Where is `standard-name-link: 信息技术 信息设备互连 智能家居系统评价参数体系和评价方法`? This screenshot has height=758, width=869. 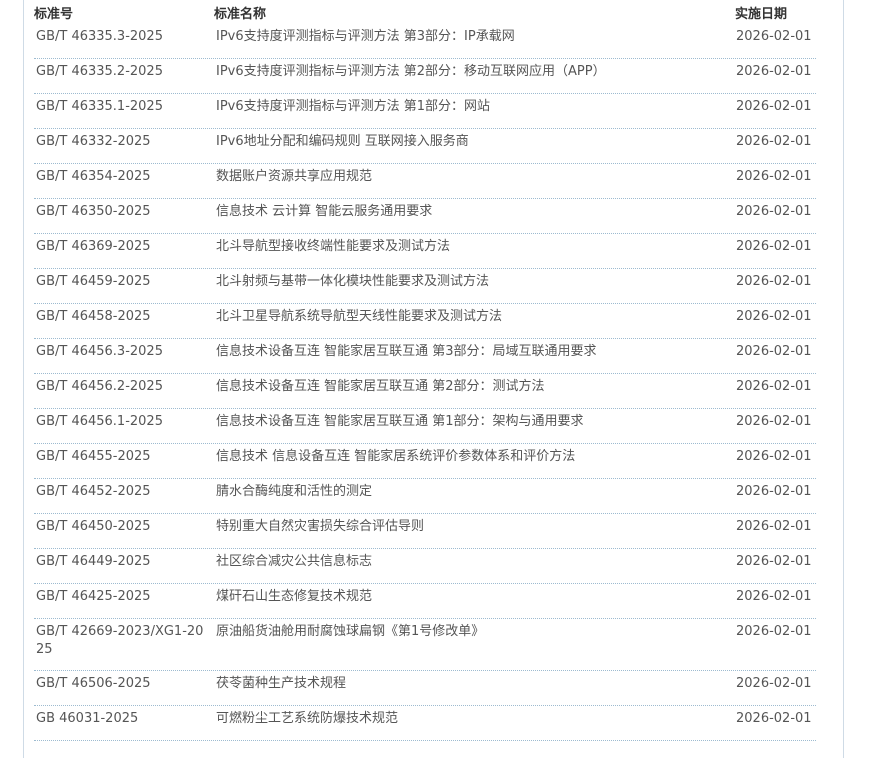 standard-name-link: 信息技术 信息设备互连 智能家居系统评价参数体系和评价方法 is located at coordinates (466, 457).